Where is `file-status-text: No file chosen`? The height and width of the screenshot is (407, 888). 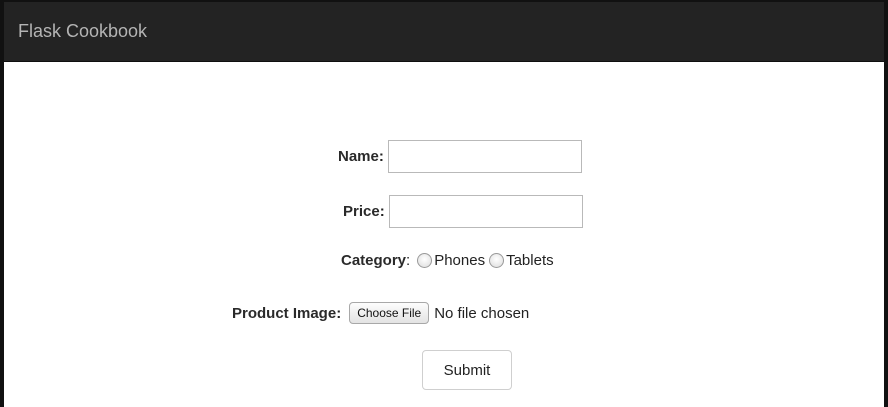
file-status-text: No file chosen is located at coordinates (482, 313).